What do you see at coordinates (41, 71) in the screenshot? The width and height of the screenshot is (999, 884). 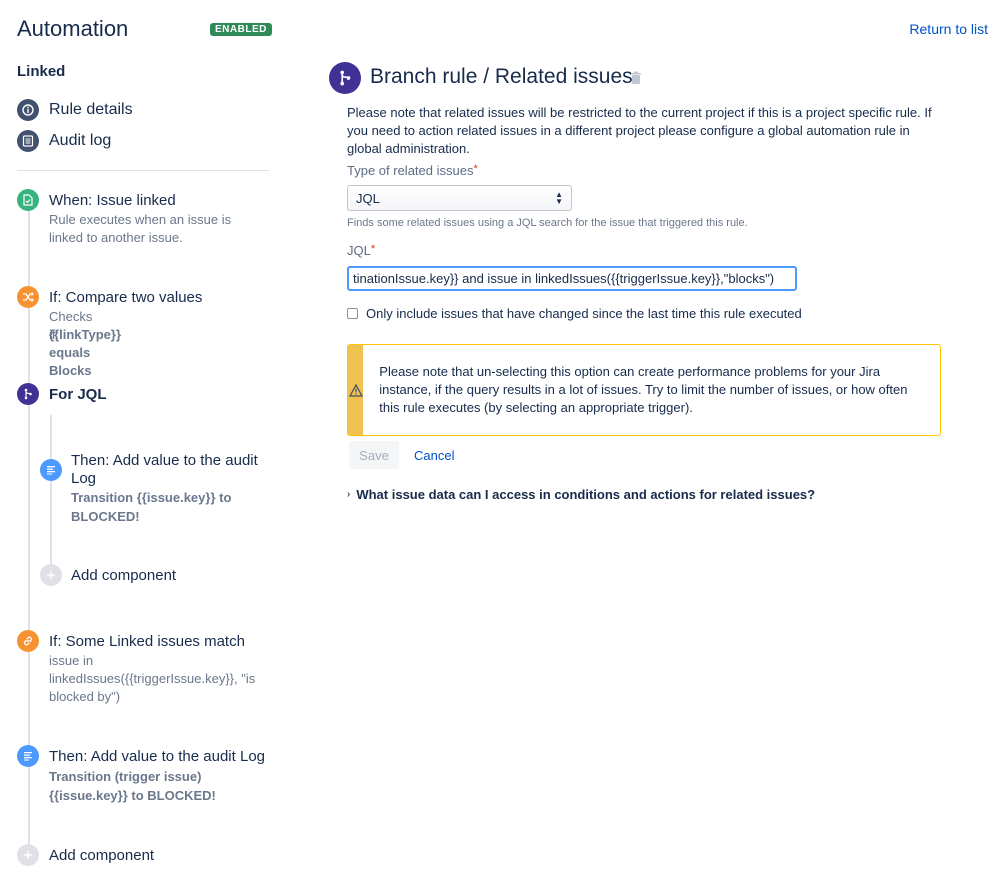 I see `rule-name: Linked` at bounding box center [41, 71].